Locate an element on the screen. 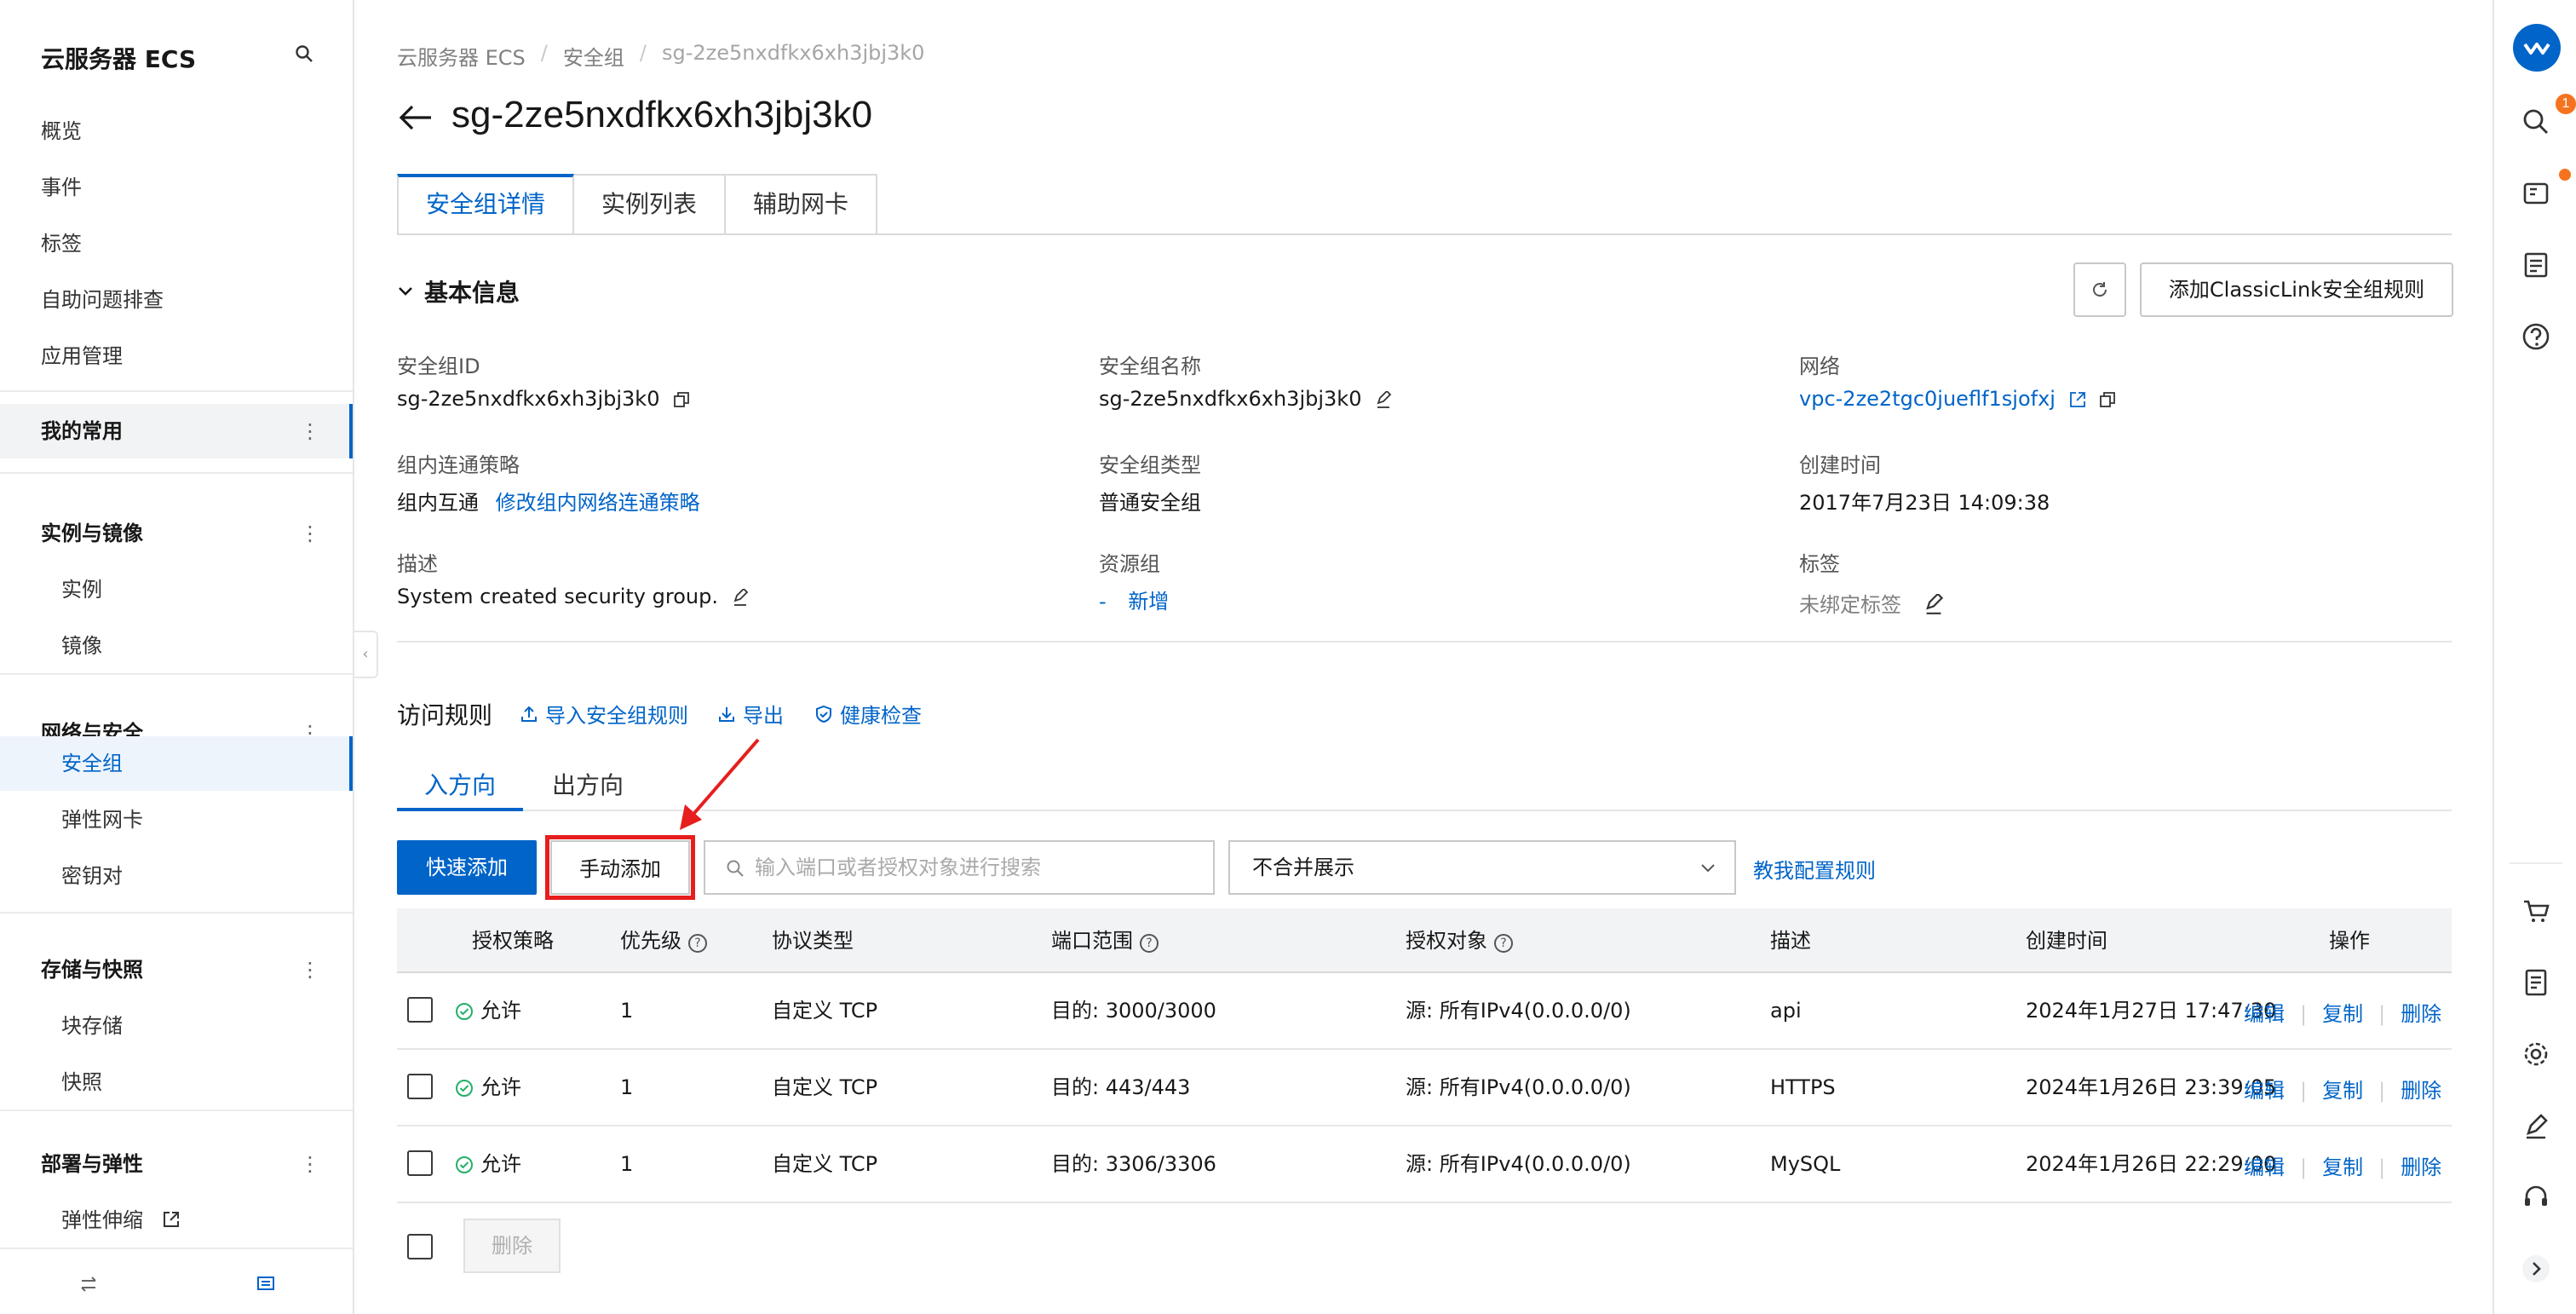 The width and height of the screenshot is (2576, 1314). col-priority: 优先级? is located at coordinates (663, 941).